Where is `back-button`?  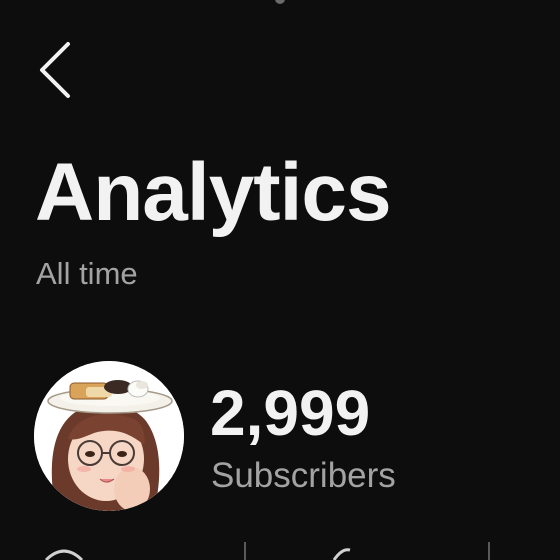 back-button is located at coordinates (58, 70).